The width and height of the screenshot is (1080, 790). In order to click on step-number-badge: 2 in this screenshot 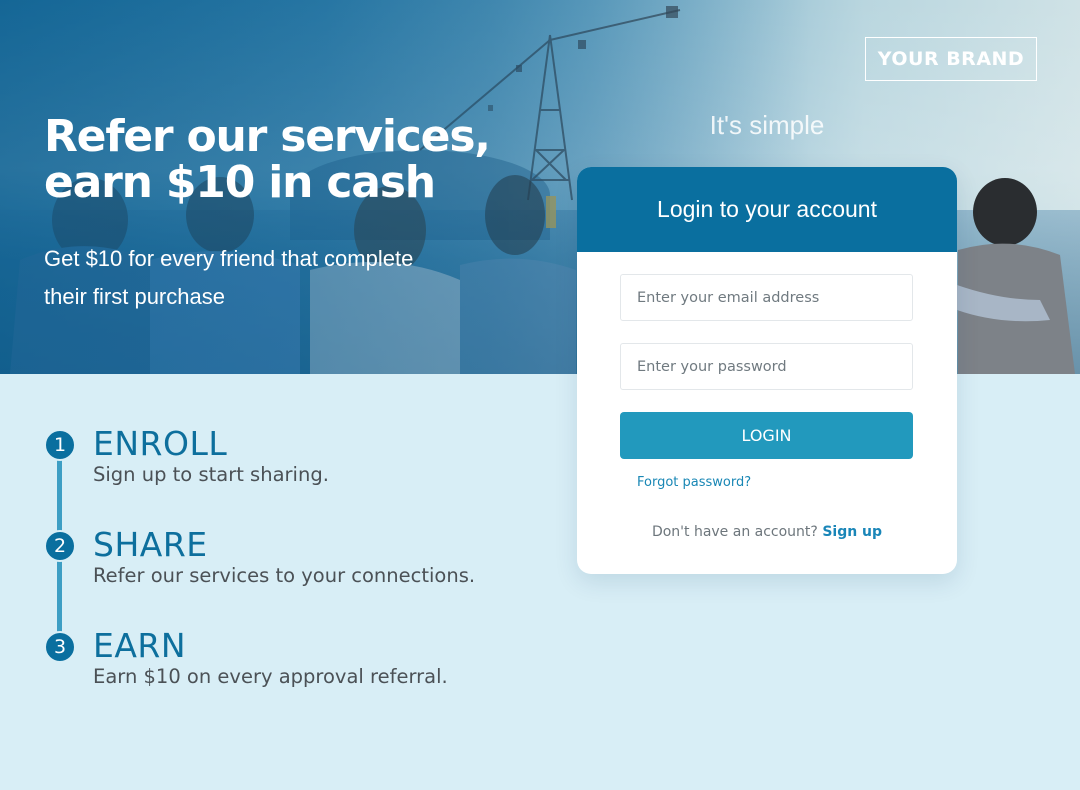, I will do `click(60, 546)`.